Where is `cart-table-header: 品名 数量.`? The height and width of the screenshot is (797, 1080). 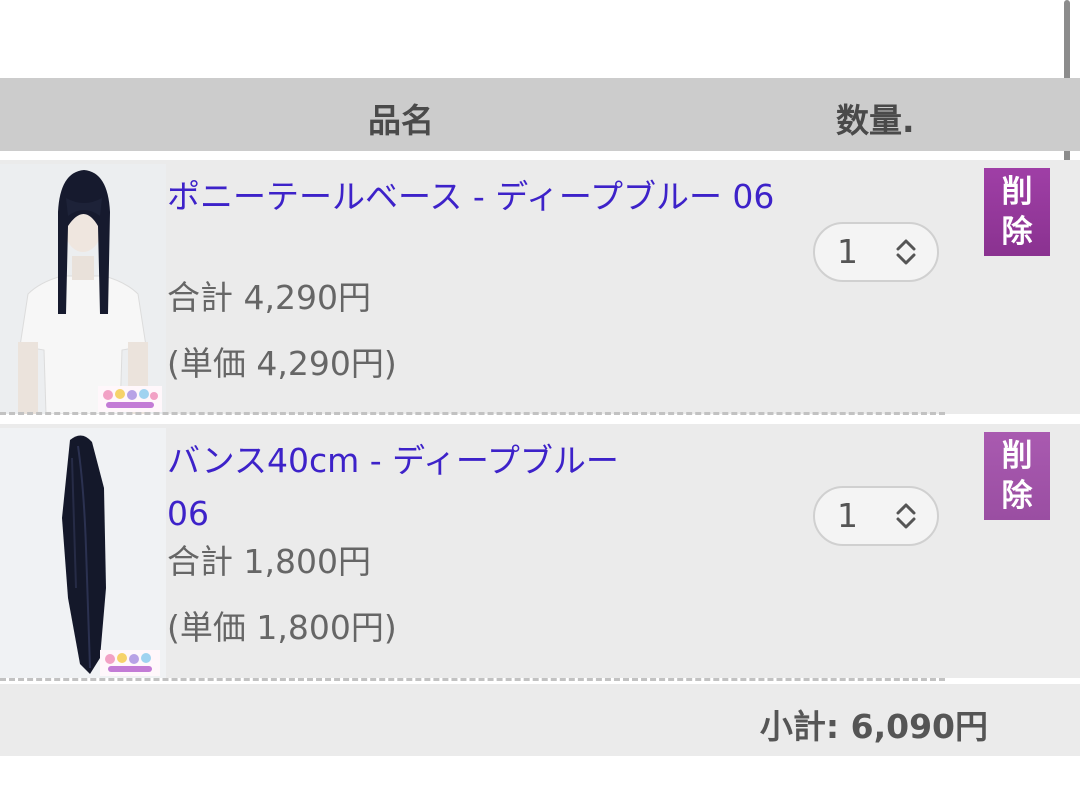
cart-table-header: 品名 数量. is located at coordinates (540, 114).